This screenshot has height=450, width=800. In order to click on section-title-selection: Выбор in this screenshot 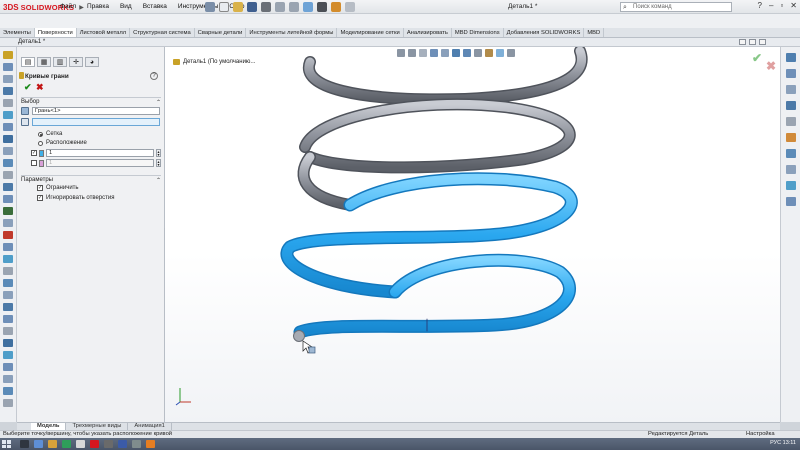, I will do `click(91, 102)`.